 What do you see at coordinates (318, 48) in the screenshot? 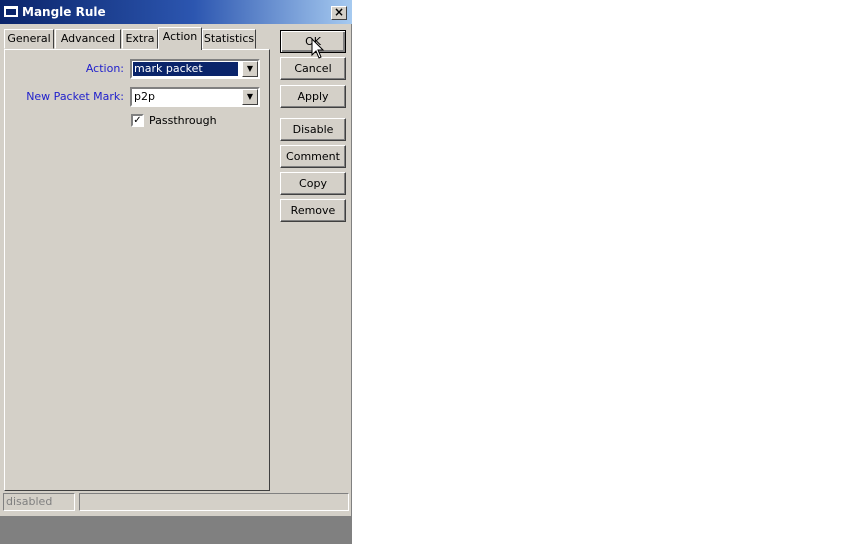
I see `mouse-pointer-icon` at bounding box center [318, 48].